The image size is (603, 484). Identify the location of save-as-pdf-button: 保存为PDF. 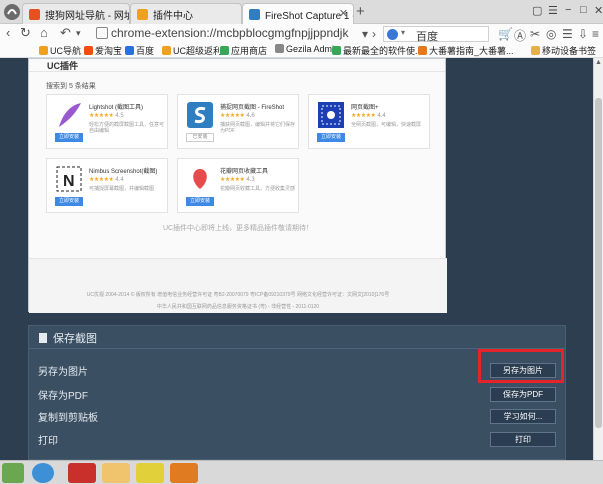
(523, 394).